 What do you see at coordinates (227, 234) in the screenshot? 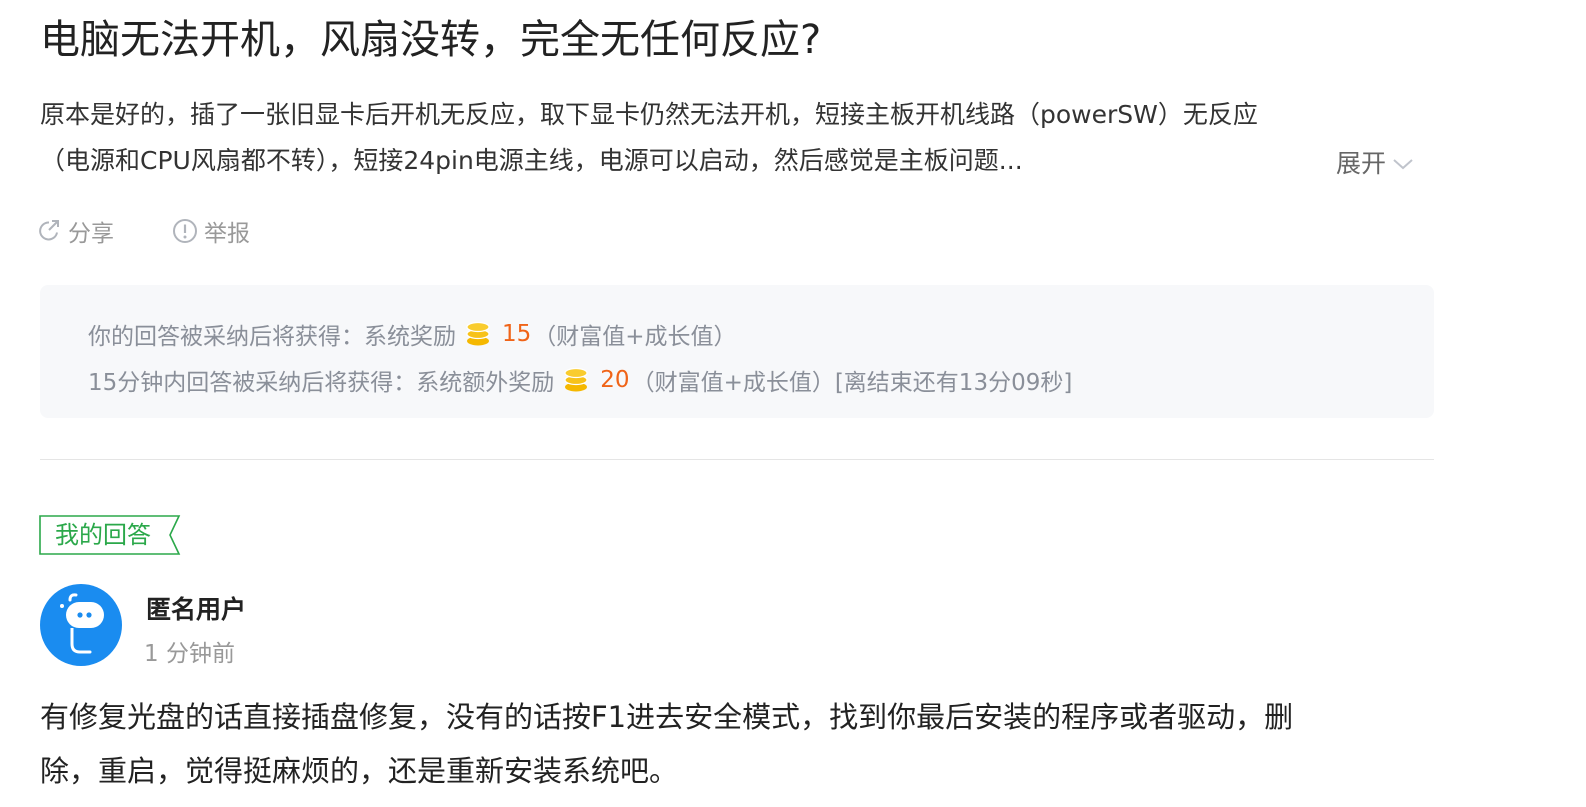
I see `report-label: 举报` at bounding box center [227, 234].